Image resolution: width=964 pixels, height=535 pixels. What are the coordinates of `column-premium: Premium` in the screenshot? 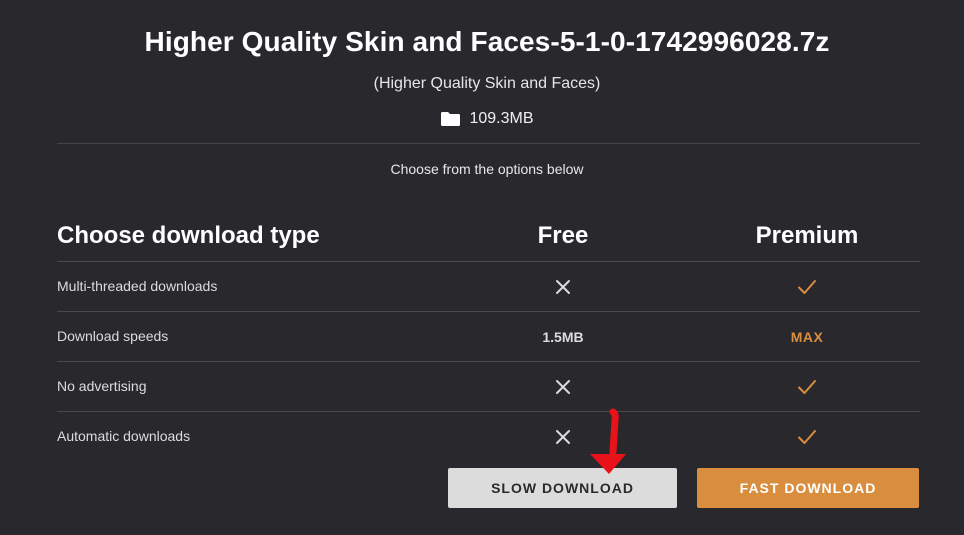 It's located at (807, 235).